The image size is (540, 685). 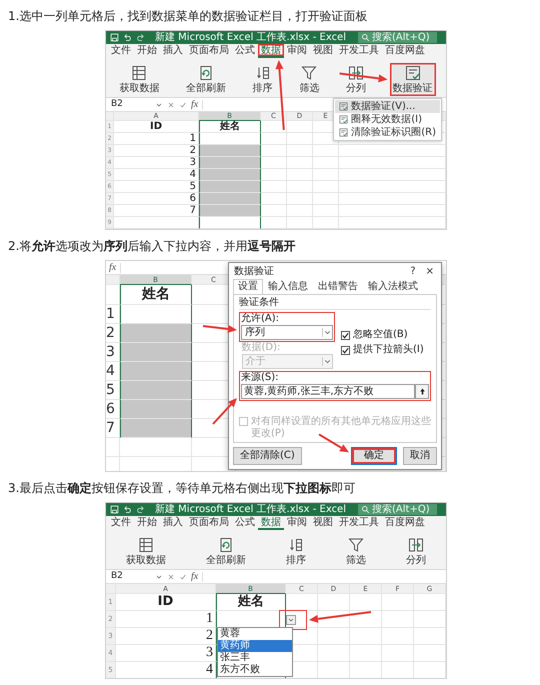 I want to click on dialog-button: 确定, so click(x=374, y=456).